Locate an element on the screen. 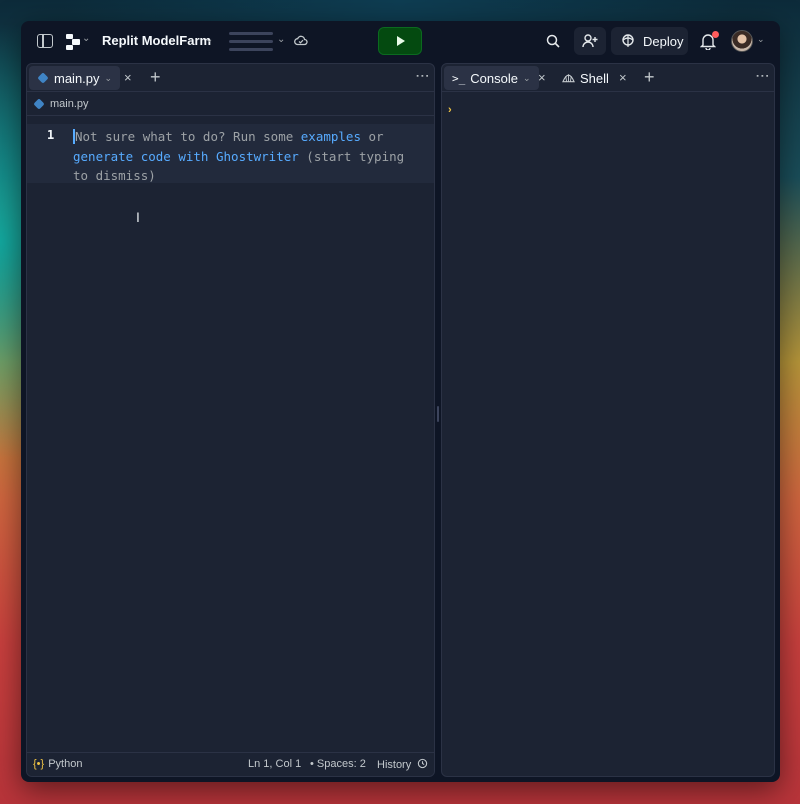  ghostwriter-link: generate code with Ghostwriter is located at coordinates (186, 156).